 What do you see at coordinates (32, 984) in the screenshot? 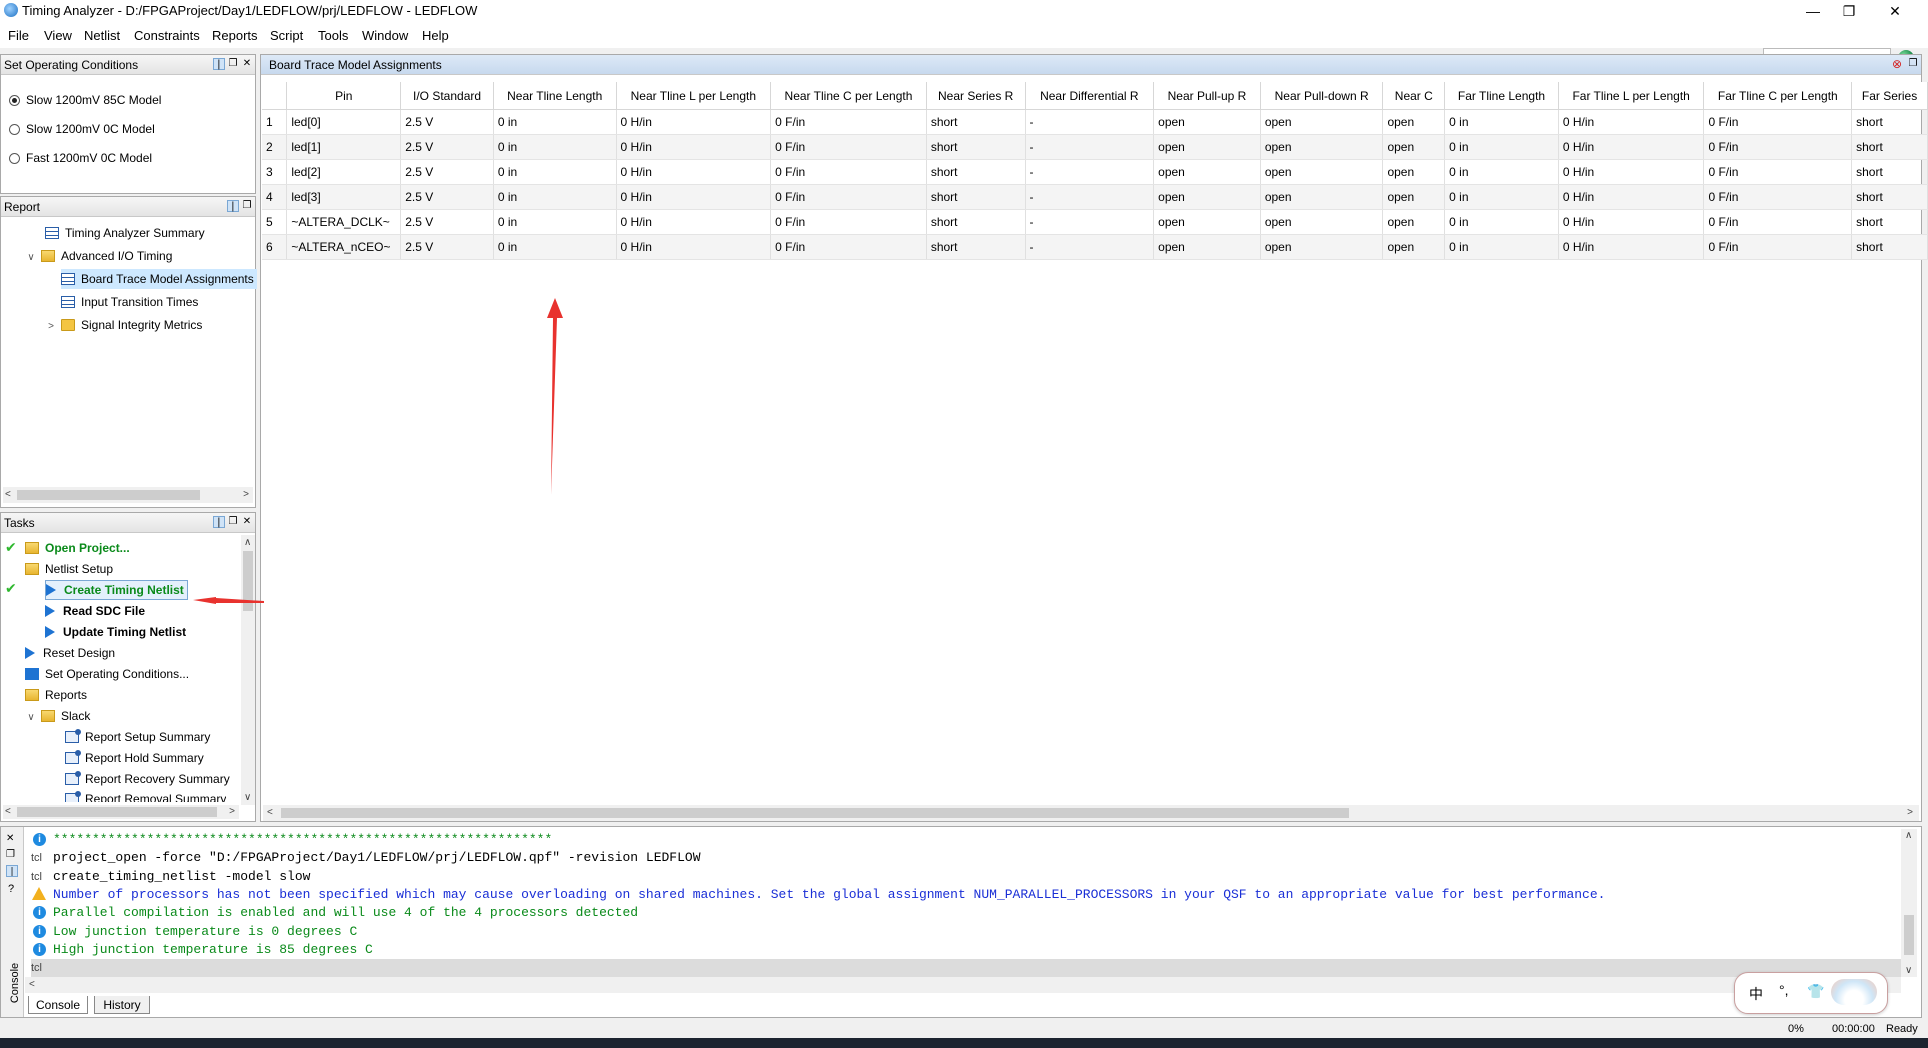
I see `scroll-left-icon: <` at bounding box center [32, 984].